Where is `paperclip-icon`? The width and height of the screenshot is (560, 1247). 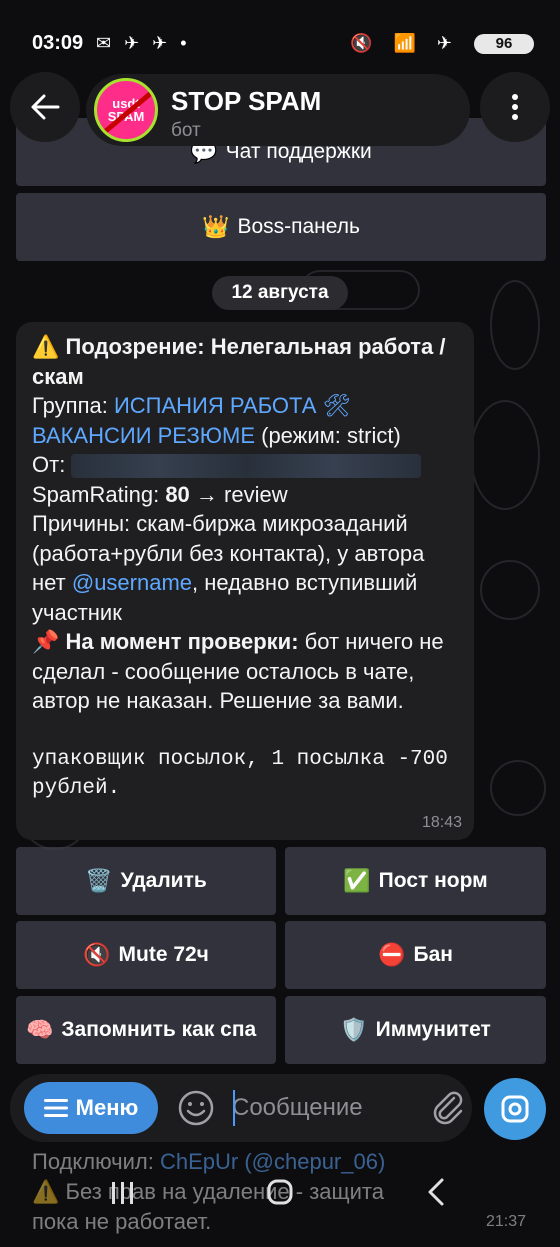
paperclip-icon is located at coordinates (448, 1108).